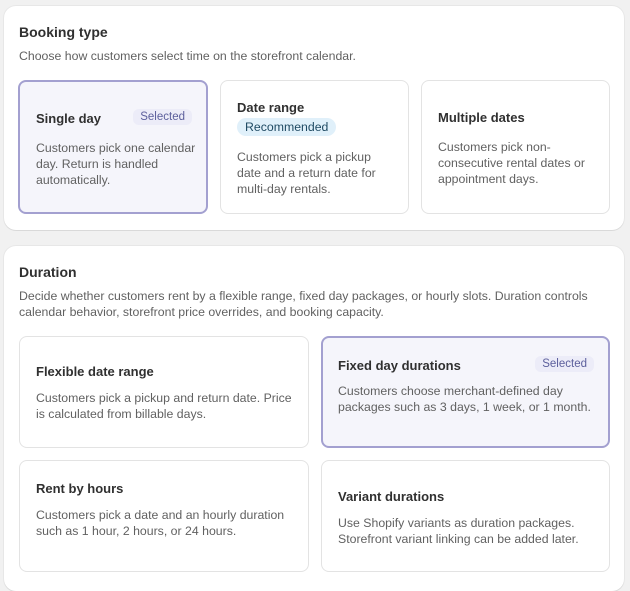  Describe the element at coordinates (80, 488) in the screenshot. I see `option-title: Rent by hours` at that location.